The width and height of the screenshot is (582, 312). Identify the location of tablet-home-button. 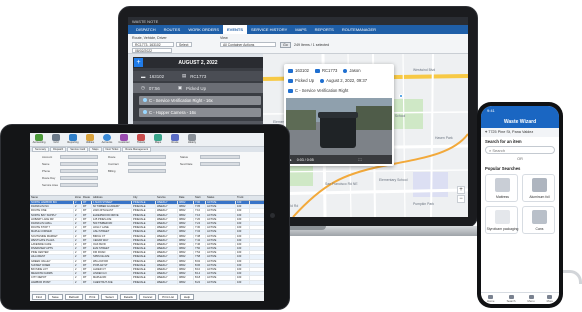
(272, 215).